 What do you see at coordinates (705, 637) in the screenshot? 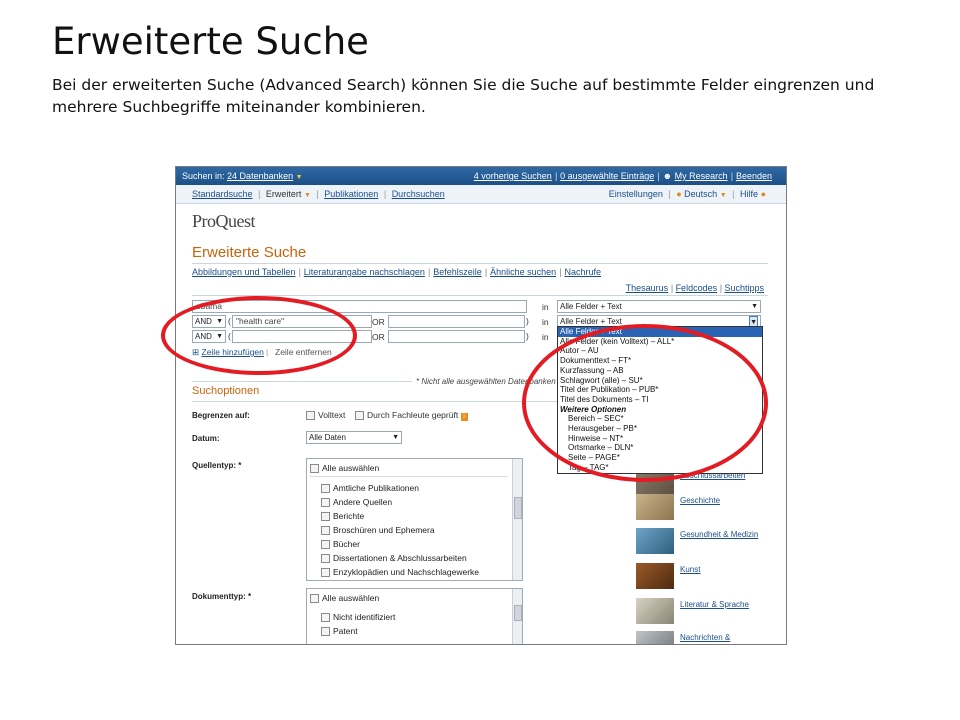
I see `subject-label: Nachrichten &` at bounding box center [705, 637].